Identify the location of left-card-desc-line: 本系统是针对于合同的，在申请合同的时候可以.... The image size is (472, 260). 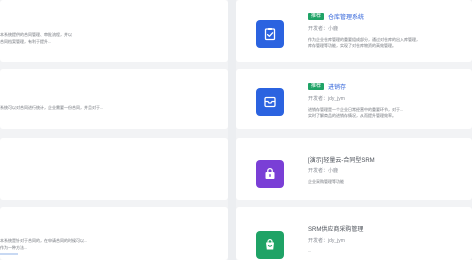
(44, 240).